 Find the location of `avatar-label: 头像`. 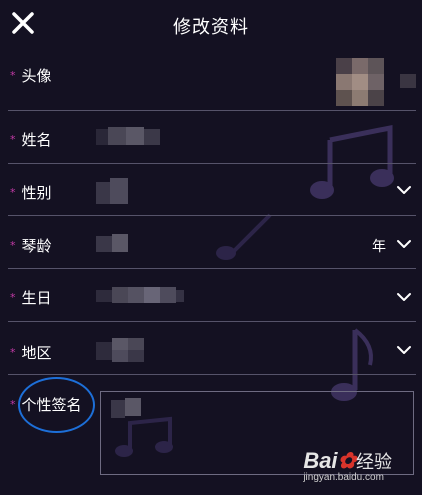

avatar-label: 头像 is located at coordinates (36, 76).